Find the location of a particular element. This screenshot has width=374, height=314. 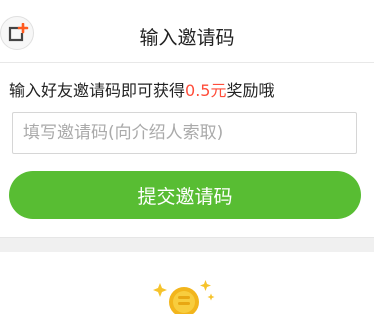

invite-reward-info: 输入好友邀请码即可获得0.5元奖励哦 is located at coordinates (141, 91).